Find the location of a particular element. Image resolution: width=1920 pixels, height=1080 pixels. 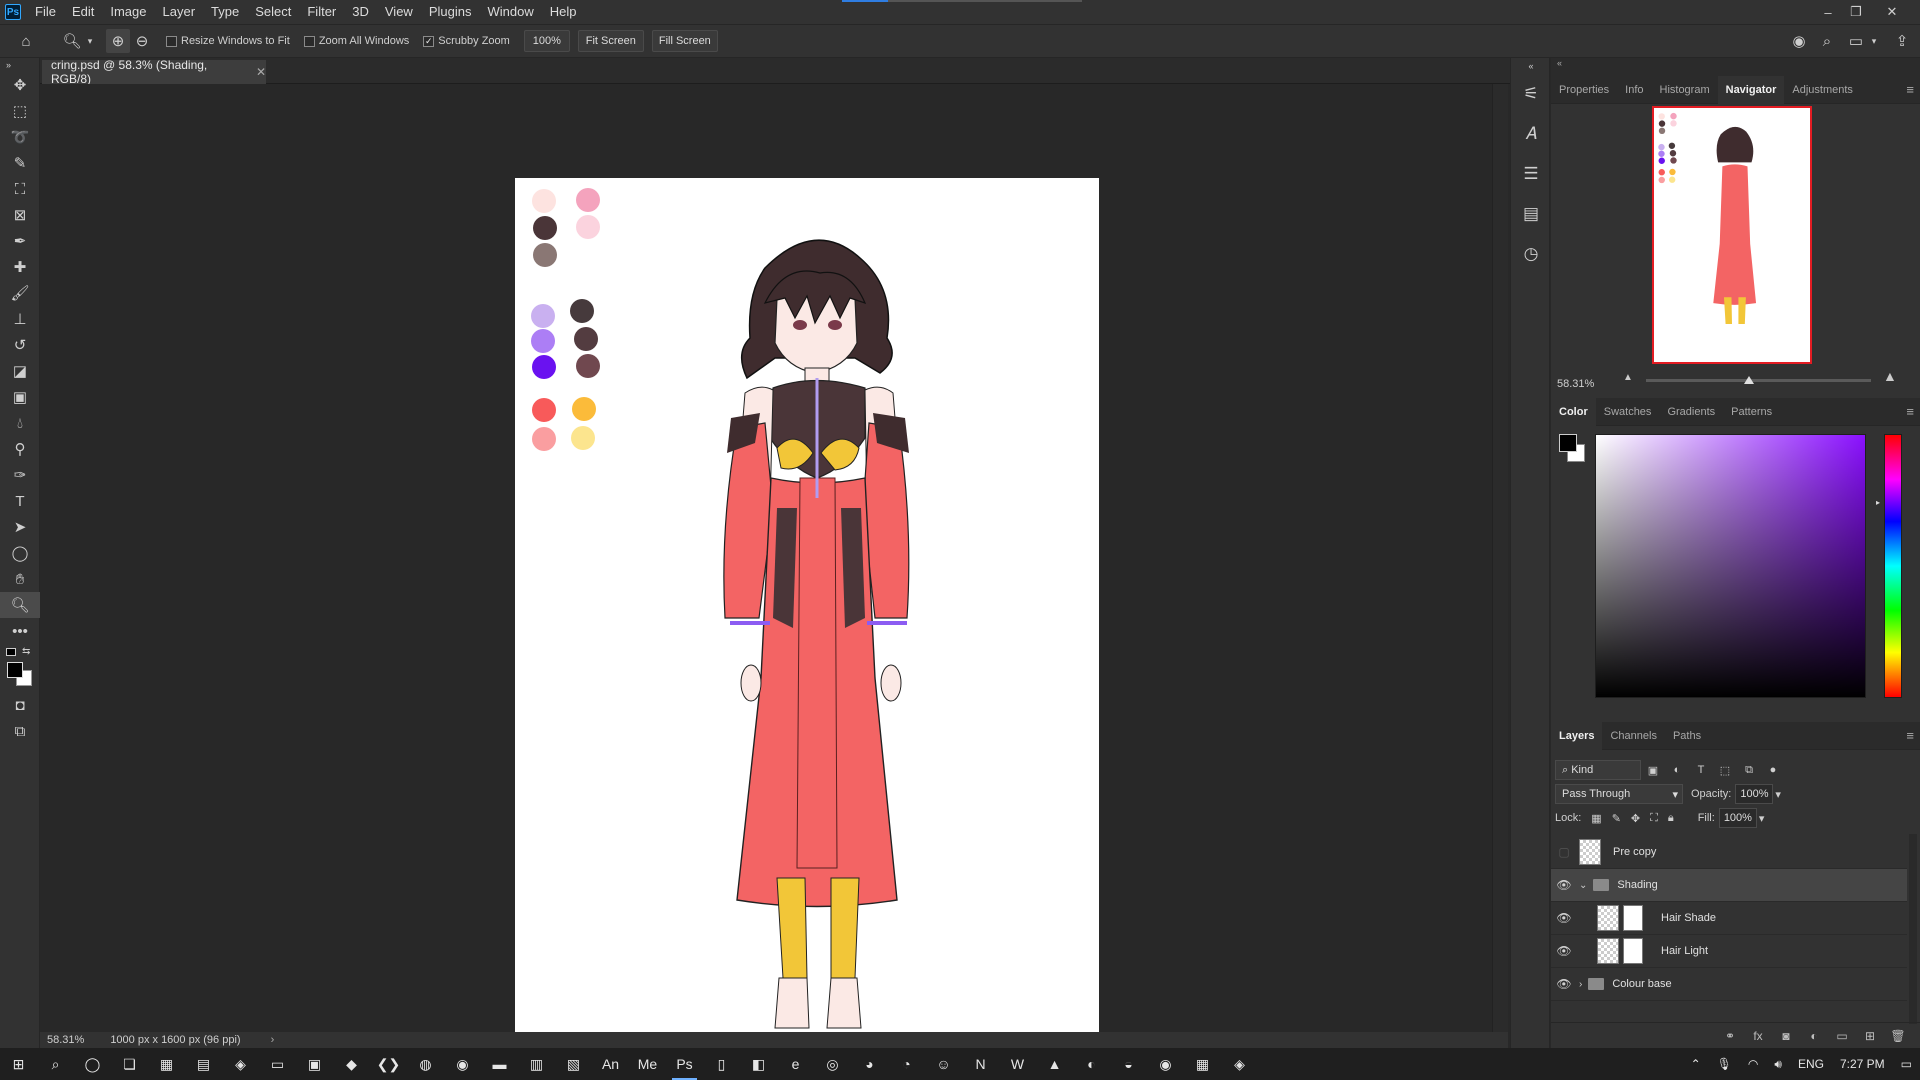

scrubby-zoom-checkbox: ✓ Scrubby Zoom is located at coordinates (466, 41).